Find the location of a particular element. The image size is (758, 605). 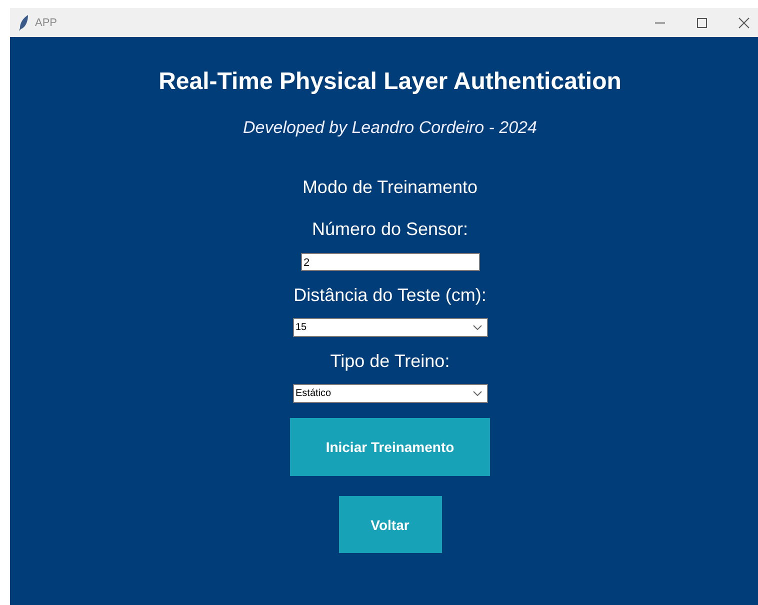

dropdown: 15 is located at coordinates (390, 327).